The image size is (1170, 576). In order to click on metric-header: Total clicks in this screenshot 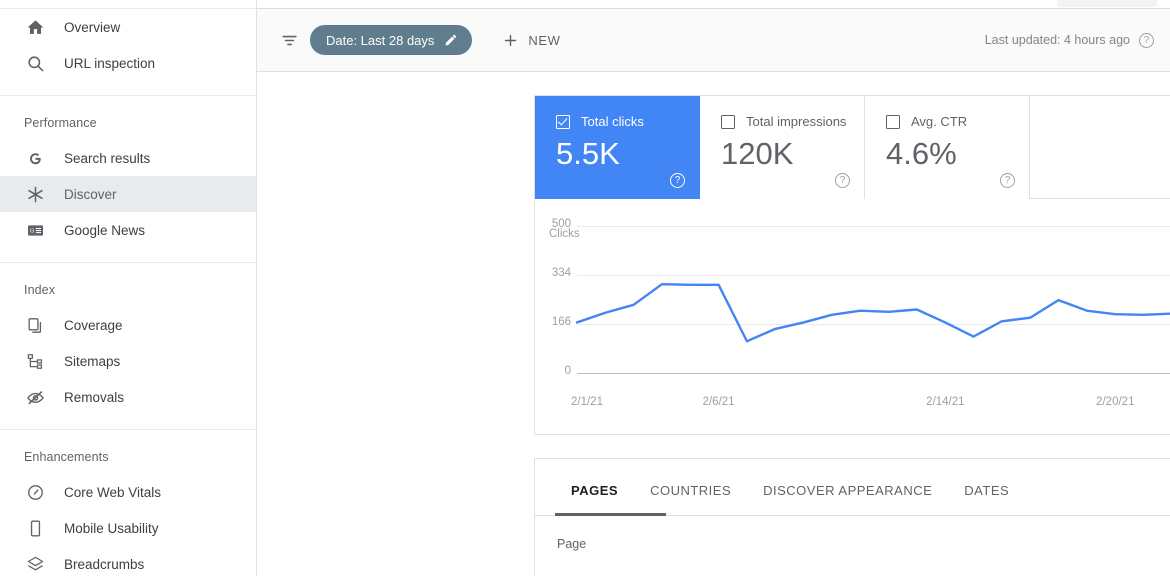, I will do `click(627, 121)`.